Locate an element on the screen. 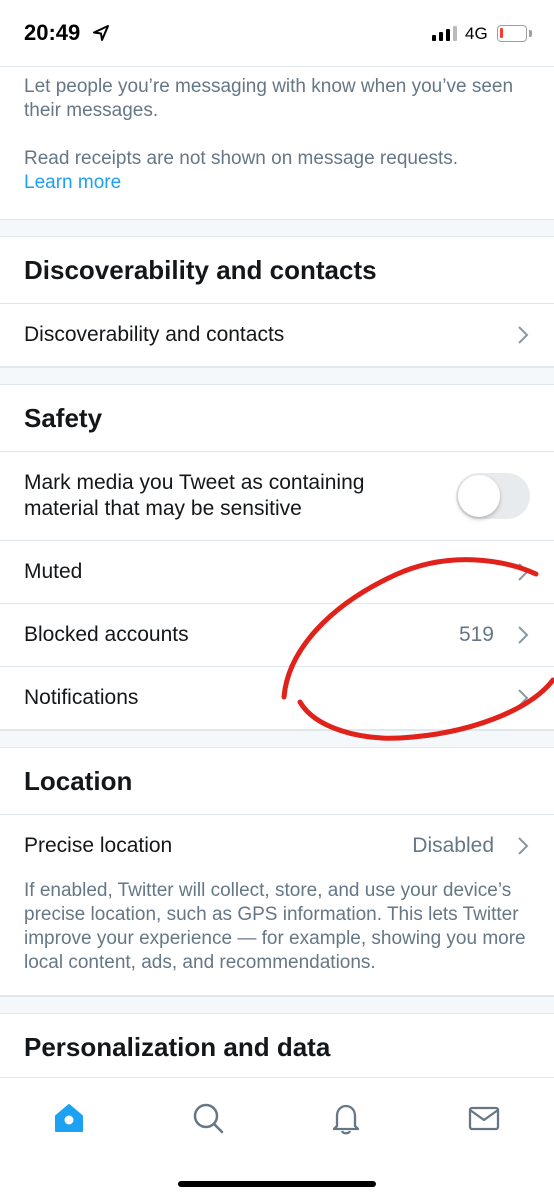 The image size is (554, 1201). tab-messages is located at coordinates (484, 1118).